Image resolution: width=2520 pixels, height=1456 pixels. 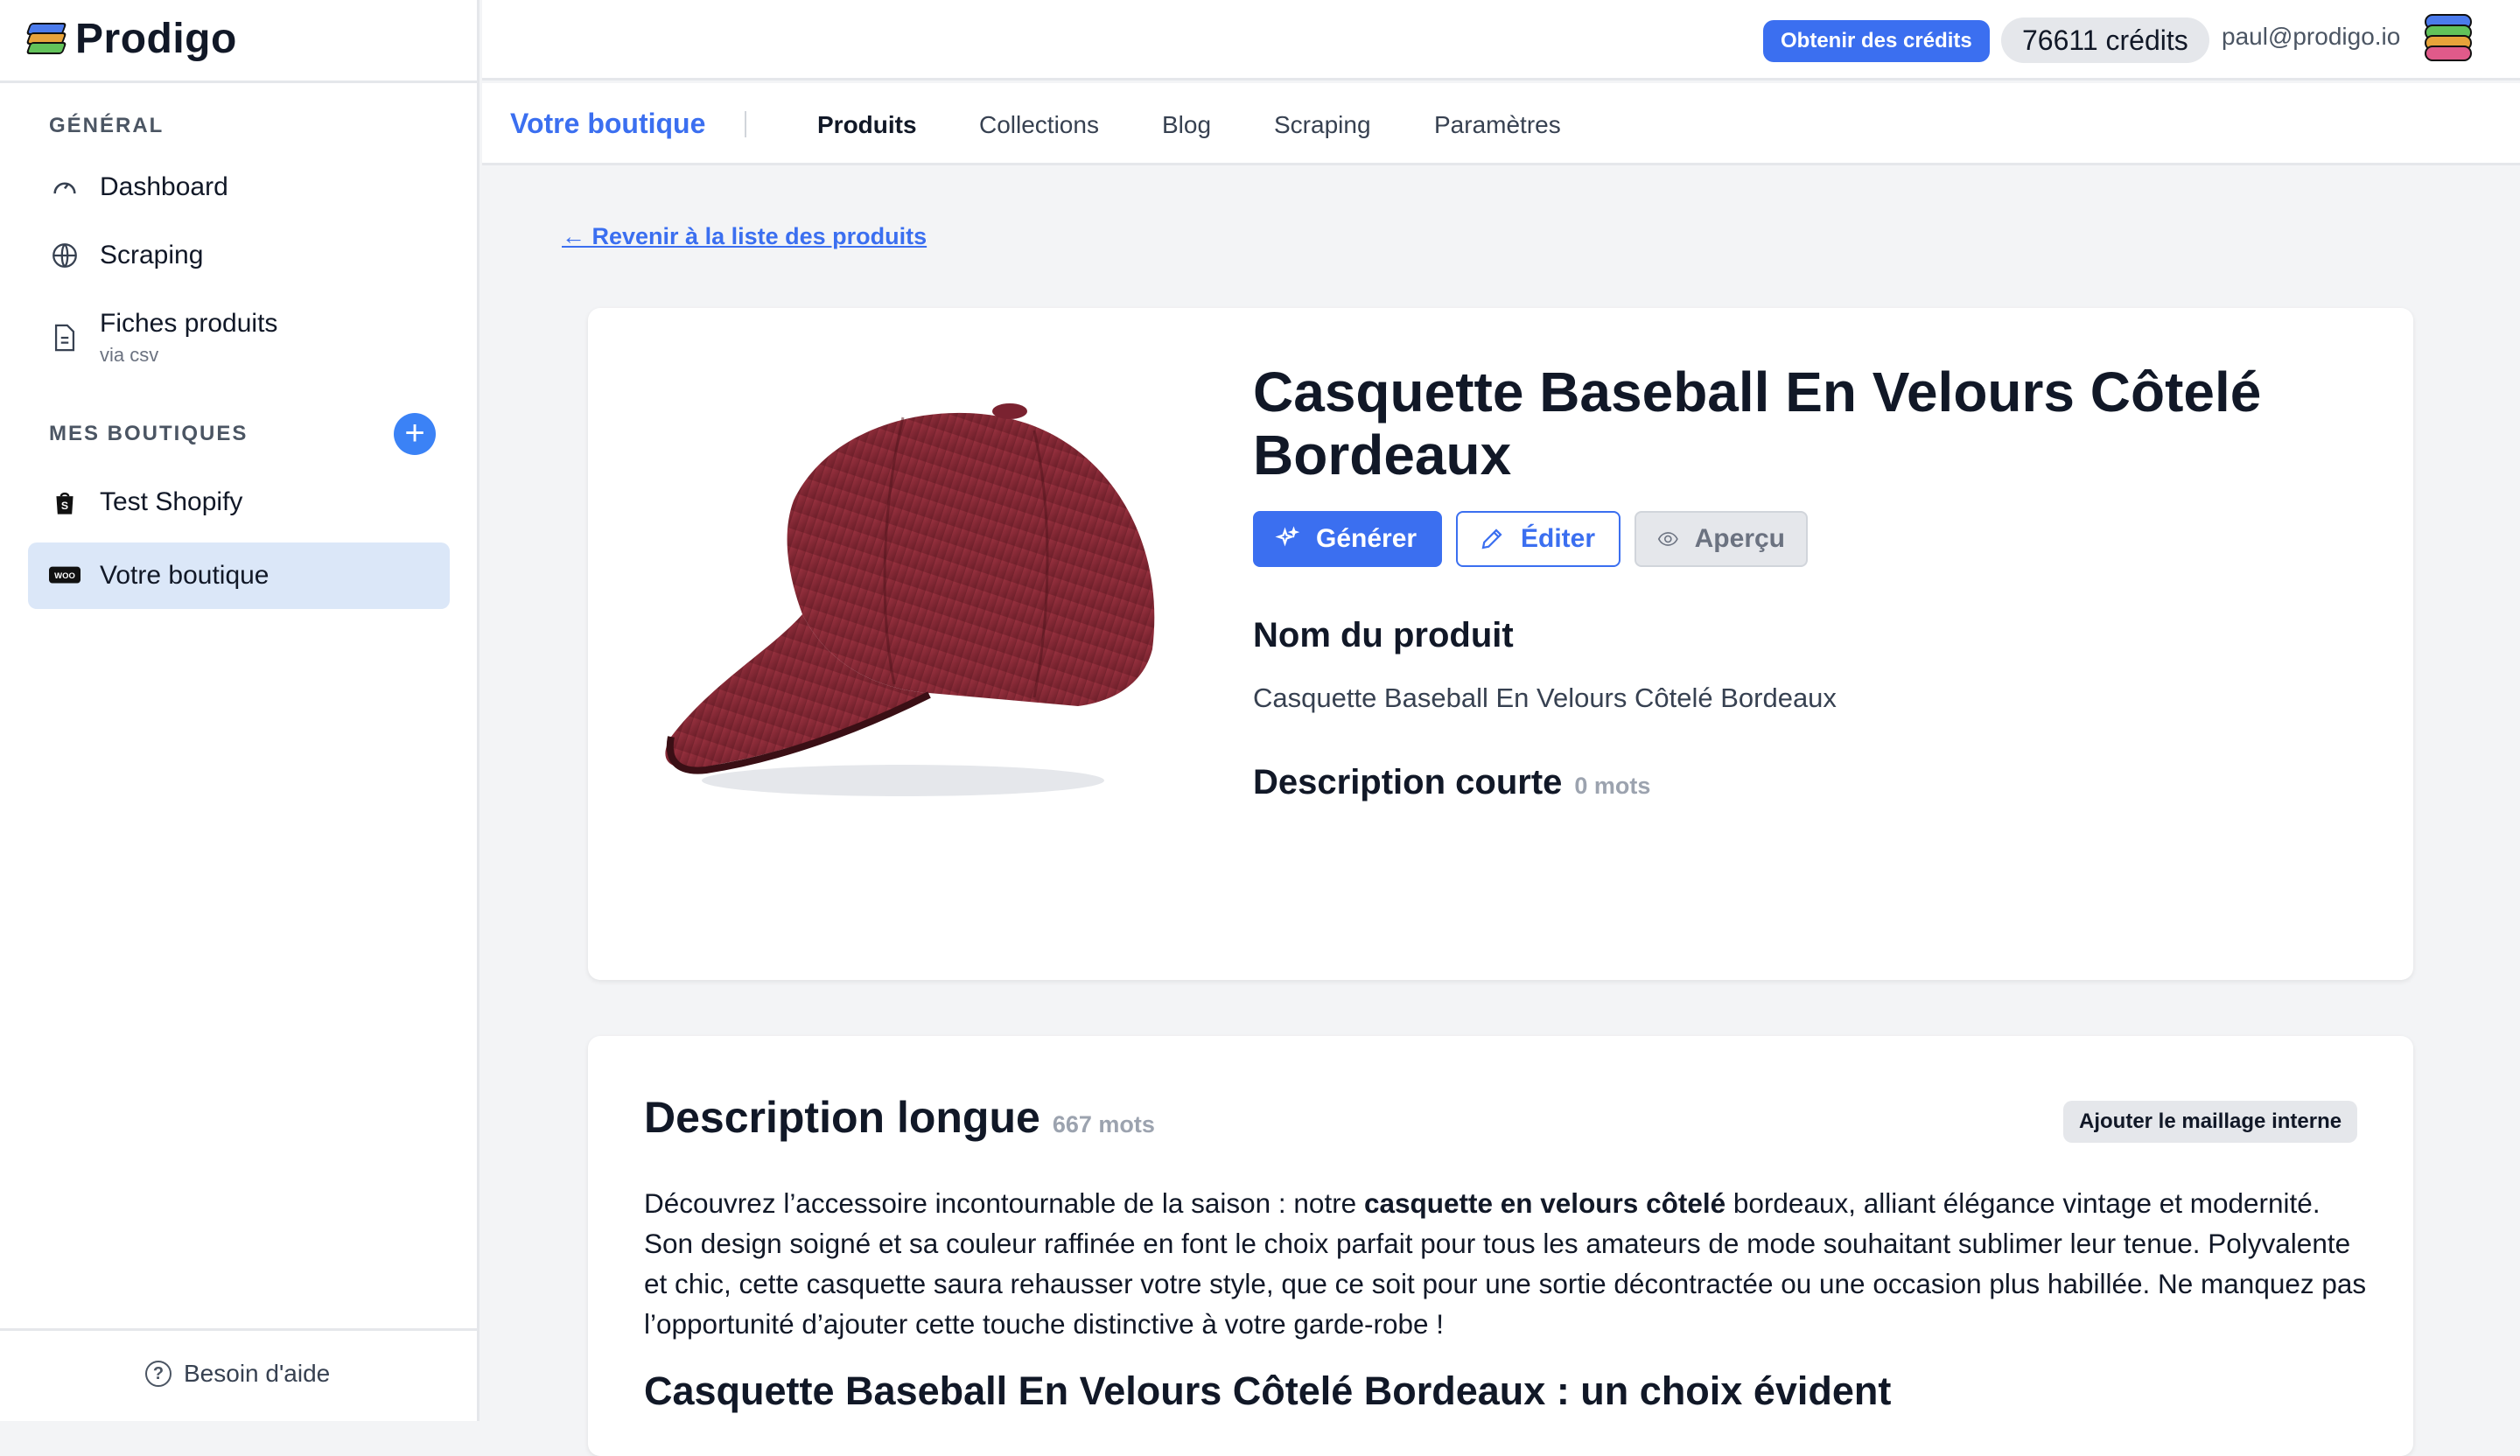 What do you see at coordinates (1383, 635) in the screenshot?
I see `product-name-heading: Nom du produit` at bounding box center [1383, 635].